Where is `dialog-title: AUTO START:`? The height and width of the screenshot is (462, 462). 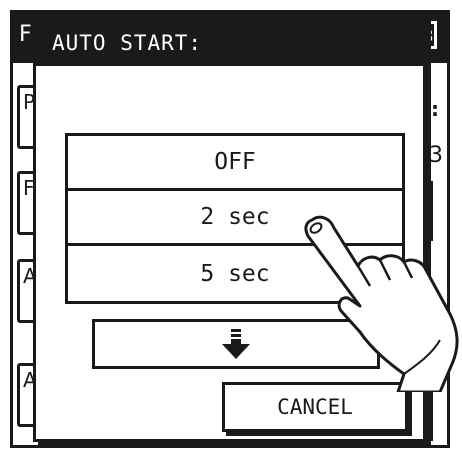 dialog-title: AUTO START: is located at coordinates (127, 43).